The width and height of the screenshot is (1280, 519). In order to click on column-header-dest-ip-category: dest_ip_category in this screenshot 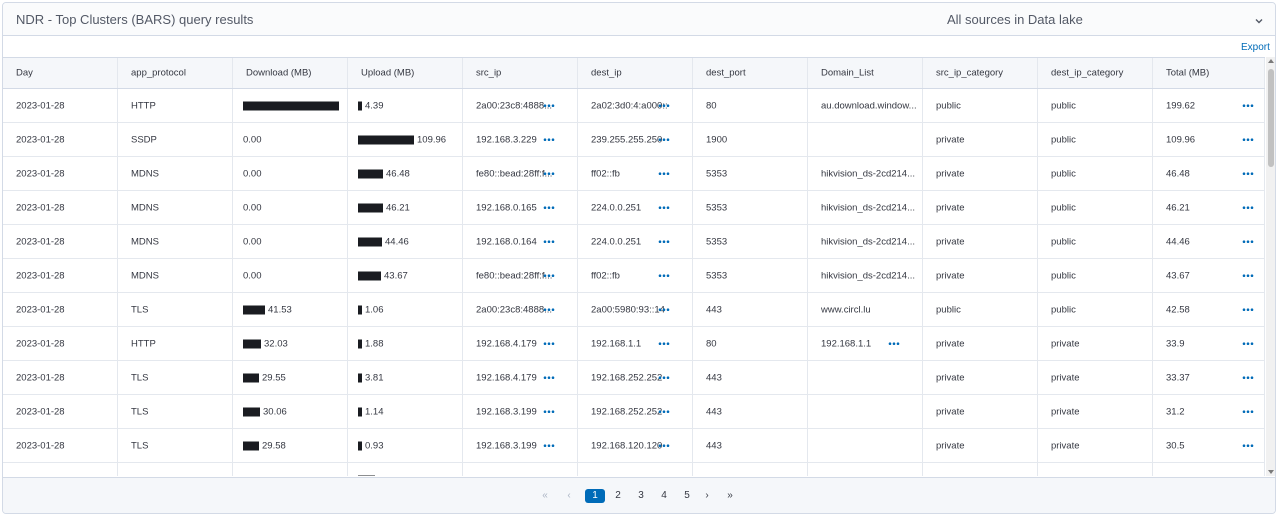, I will do `click(1095, 73)`.